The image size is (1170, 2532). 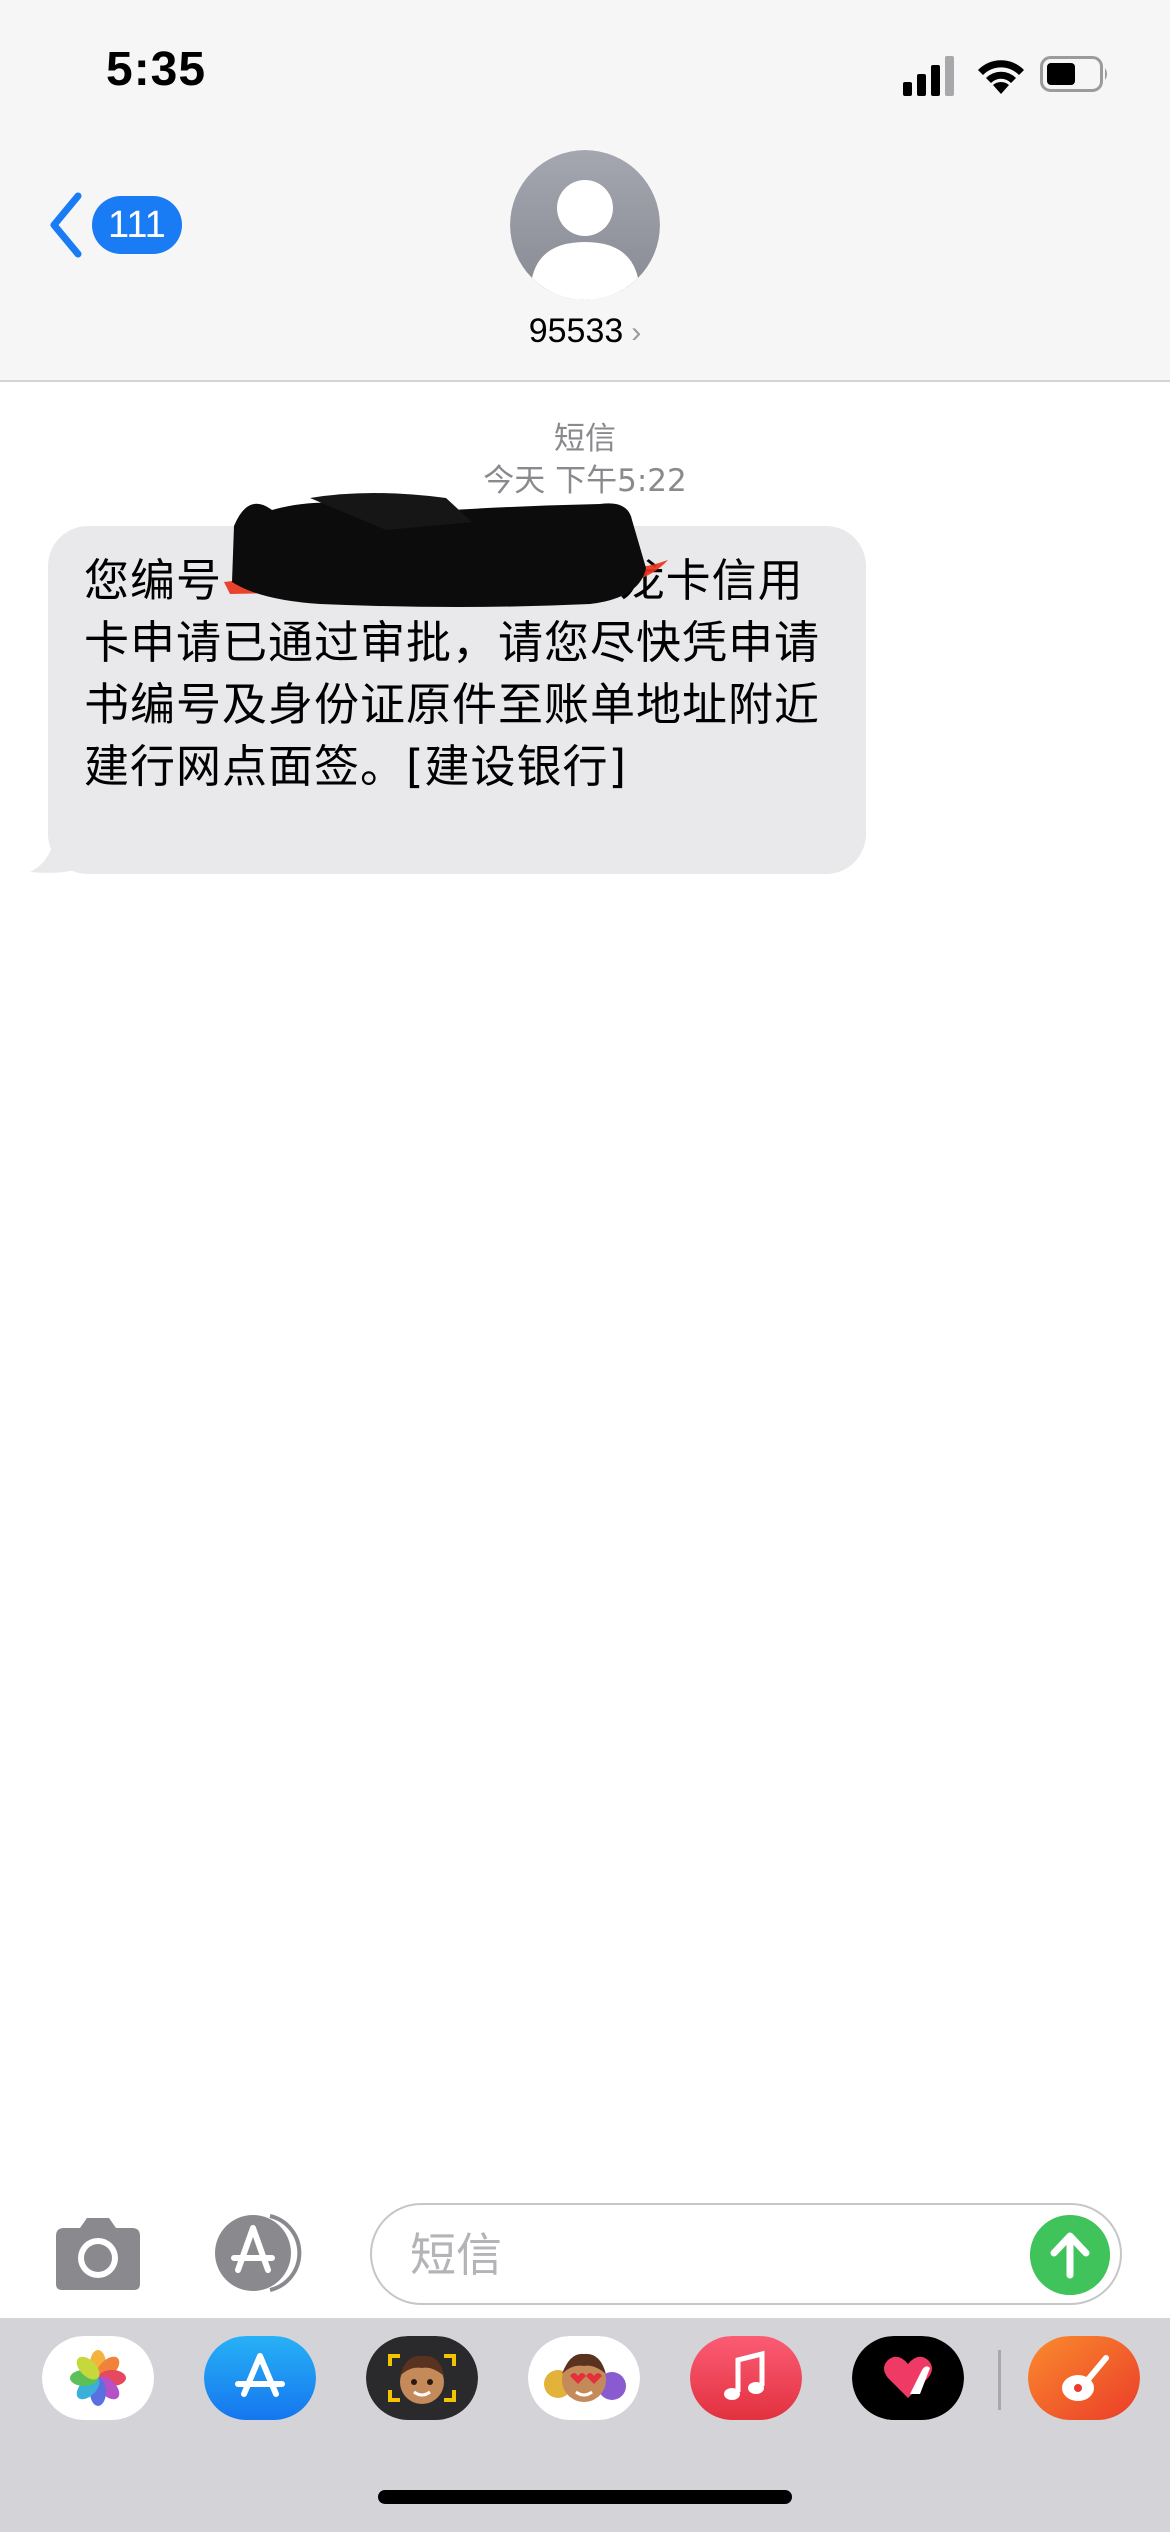 What do you see at coordinates (576, 331) in the screenshot?
I see `contact-number: 95533` at bounding box center [576, 331].